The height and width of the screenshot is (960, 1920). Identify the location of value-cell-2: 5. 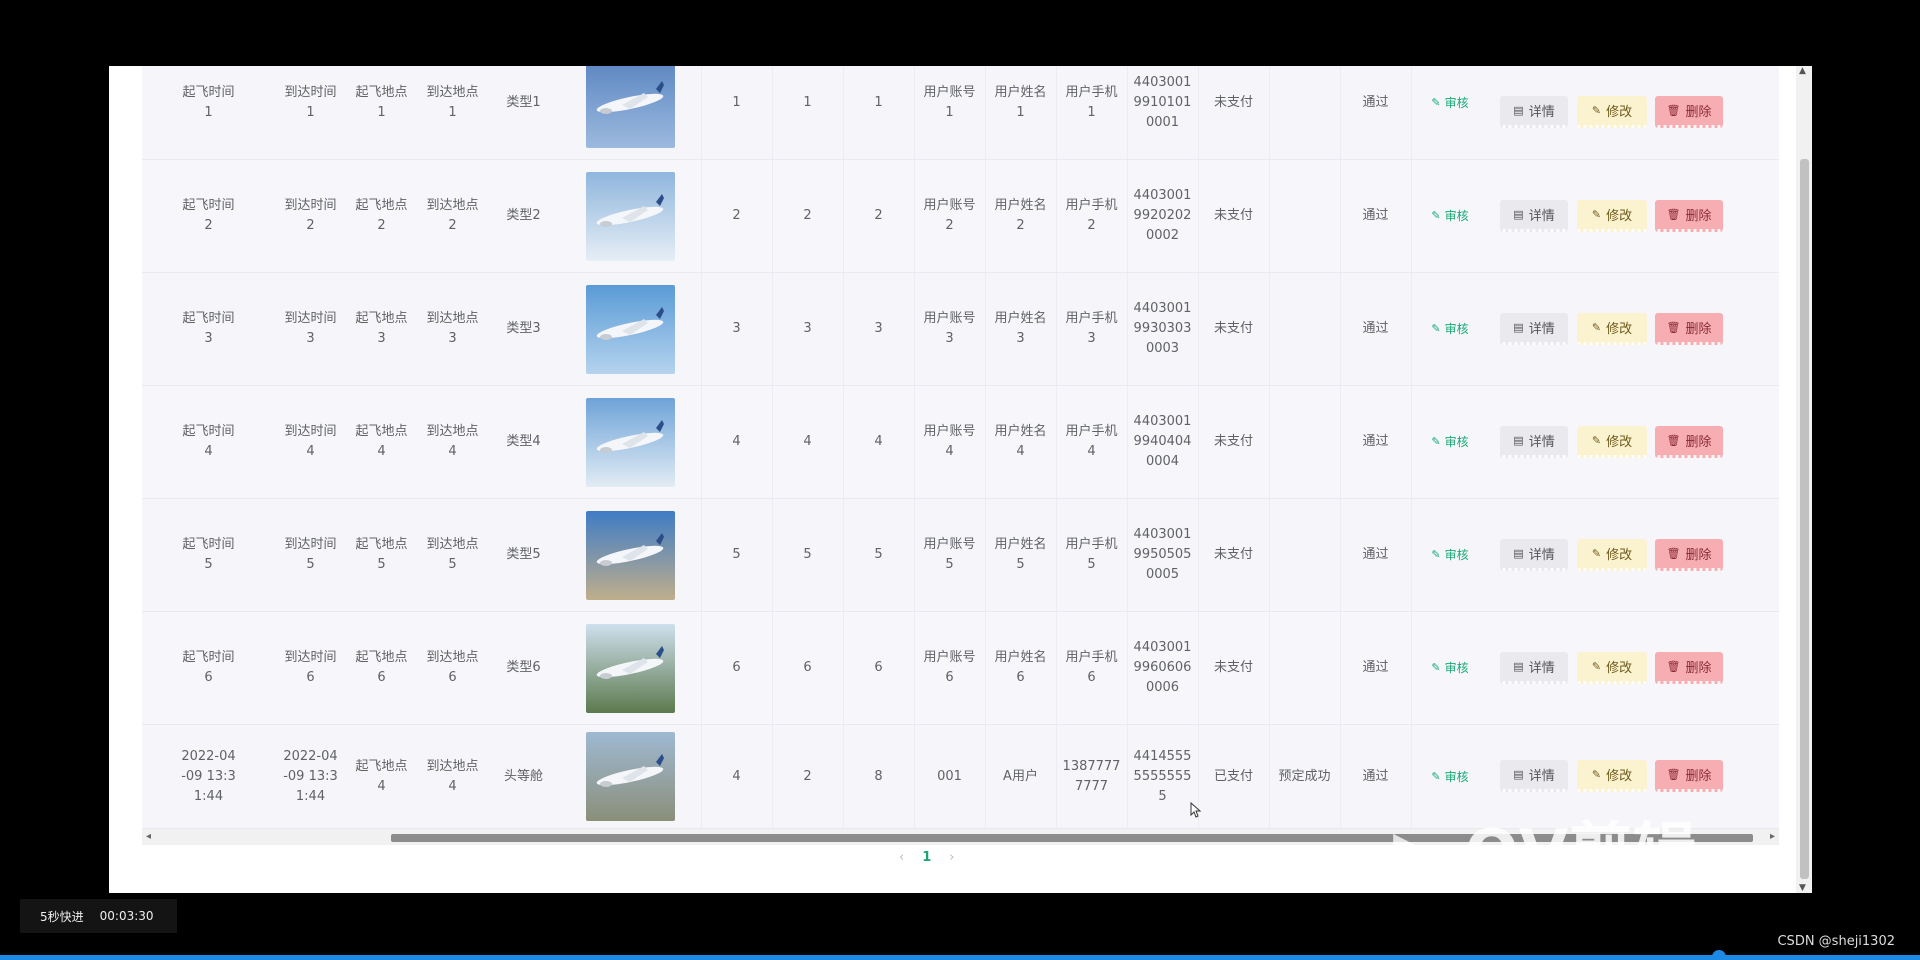
(807, 555).